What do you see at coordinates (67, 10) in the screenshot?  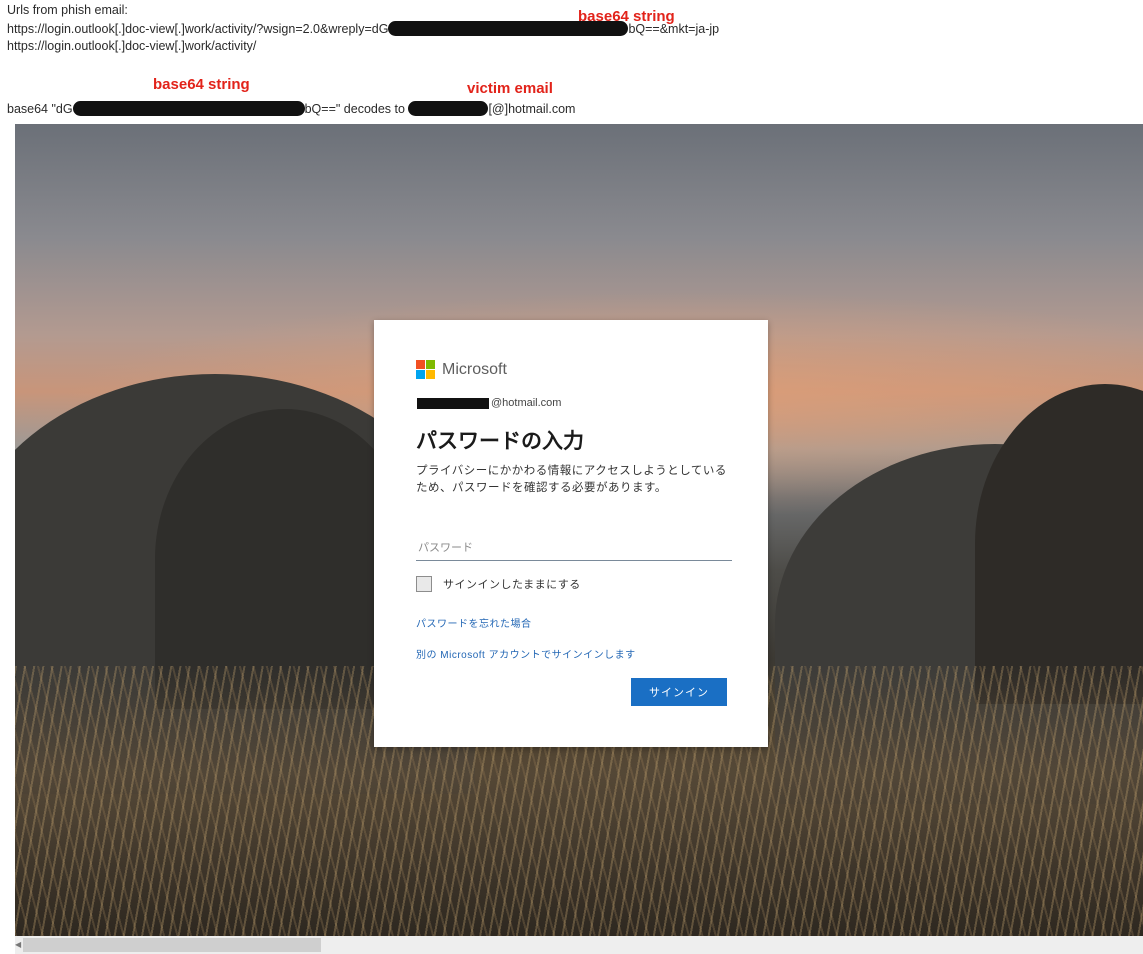 I see `notes-heading: Urls from phish email:` at bounding box center [67, 10].